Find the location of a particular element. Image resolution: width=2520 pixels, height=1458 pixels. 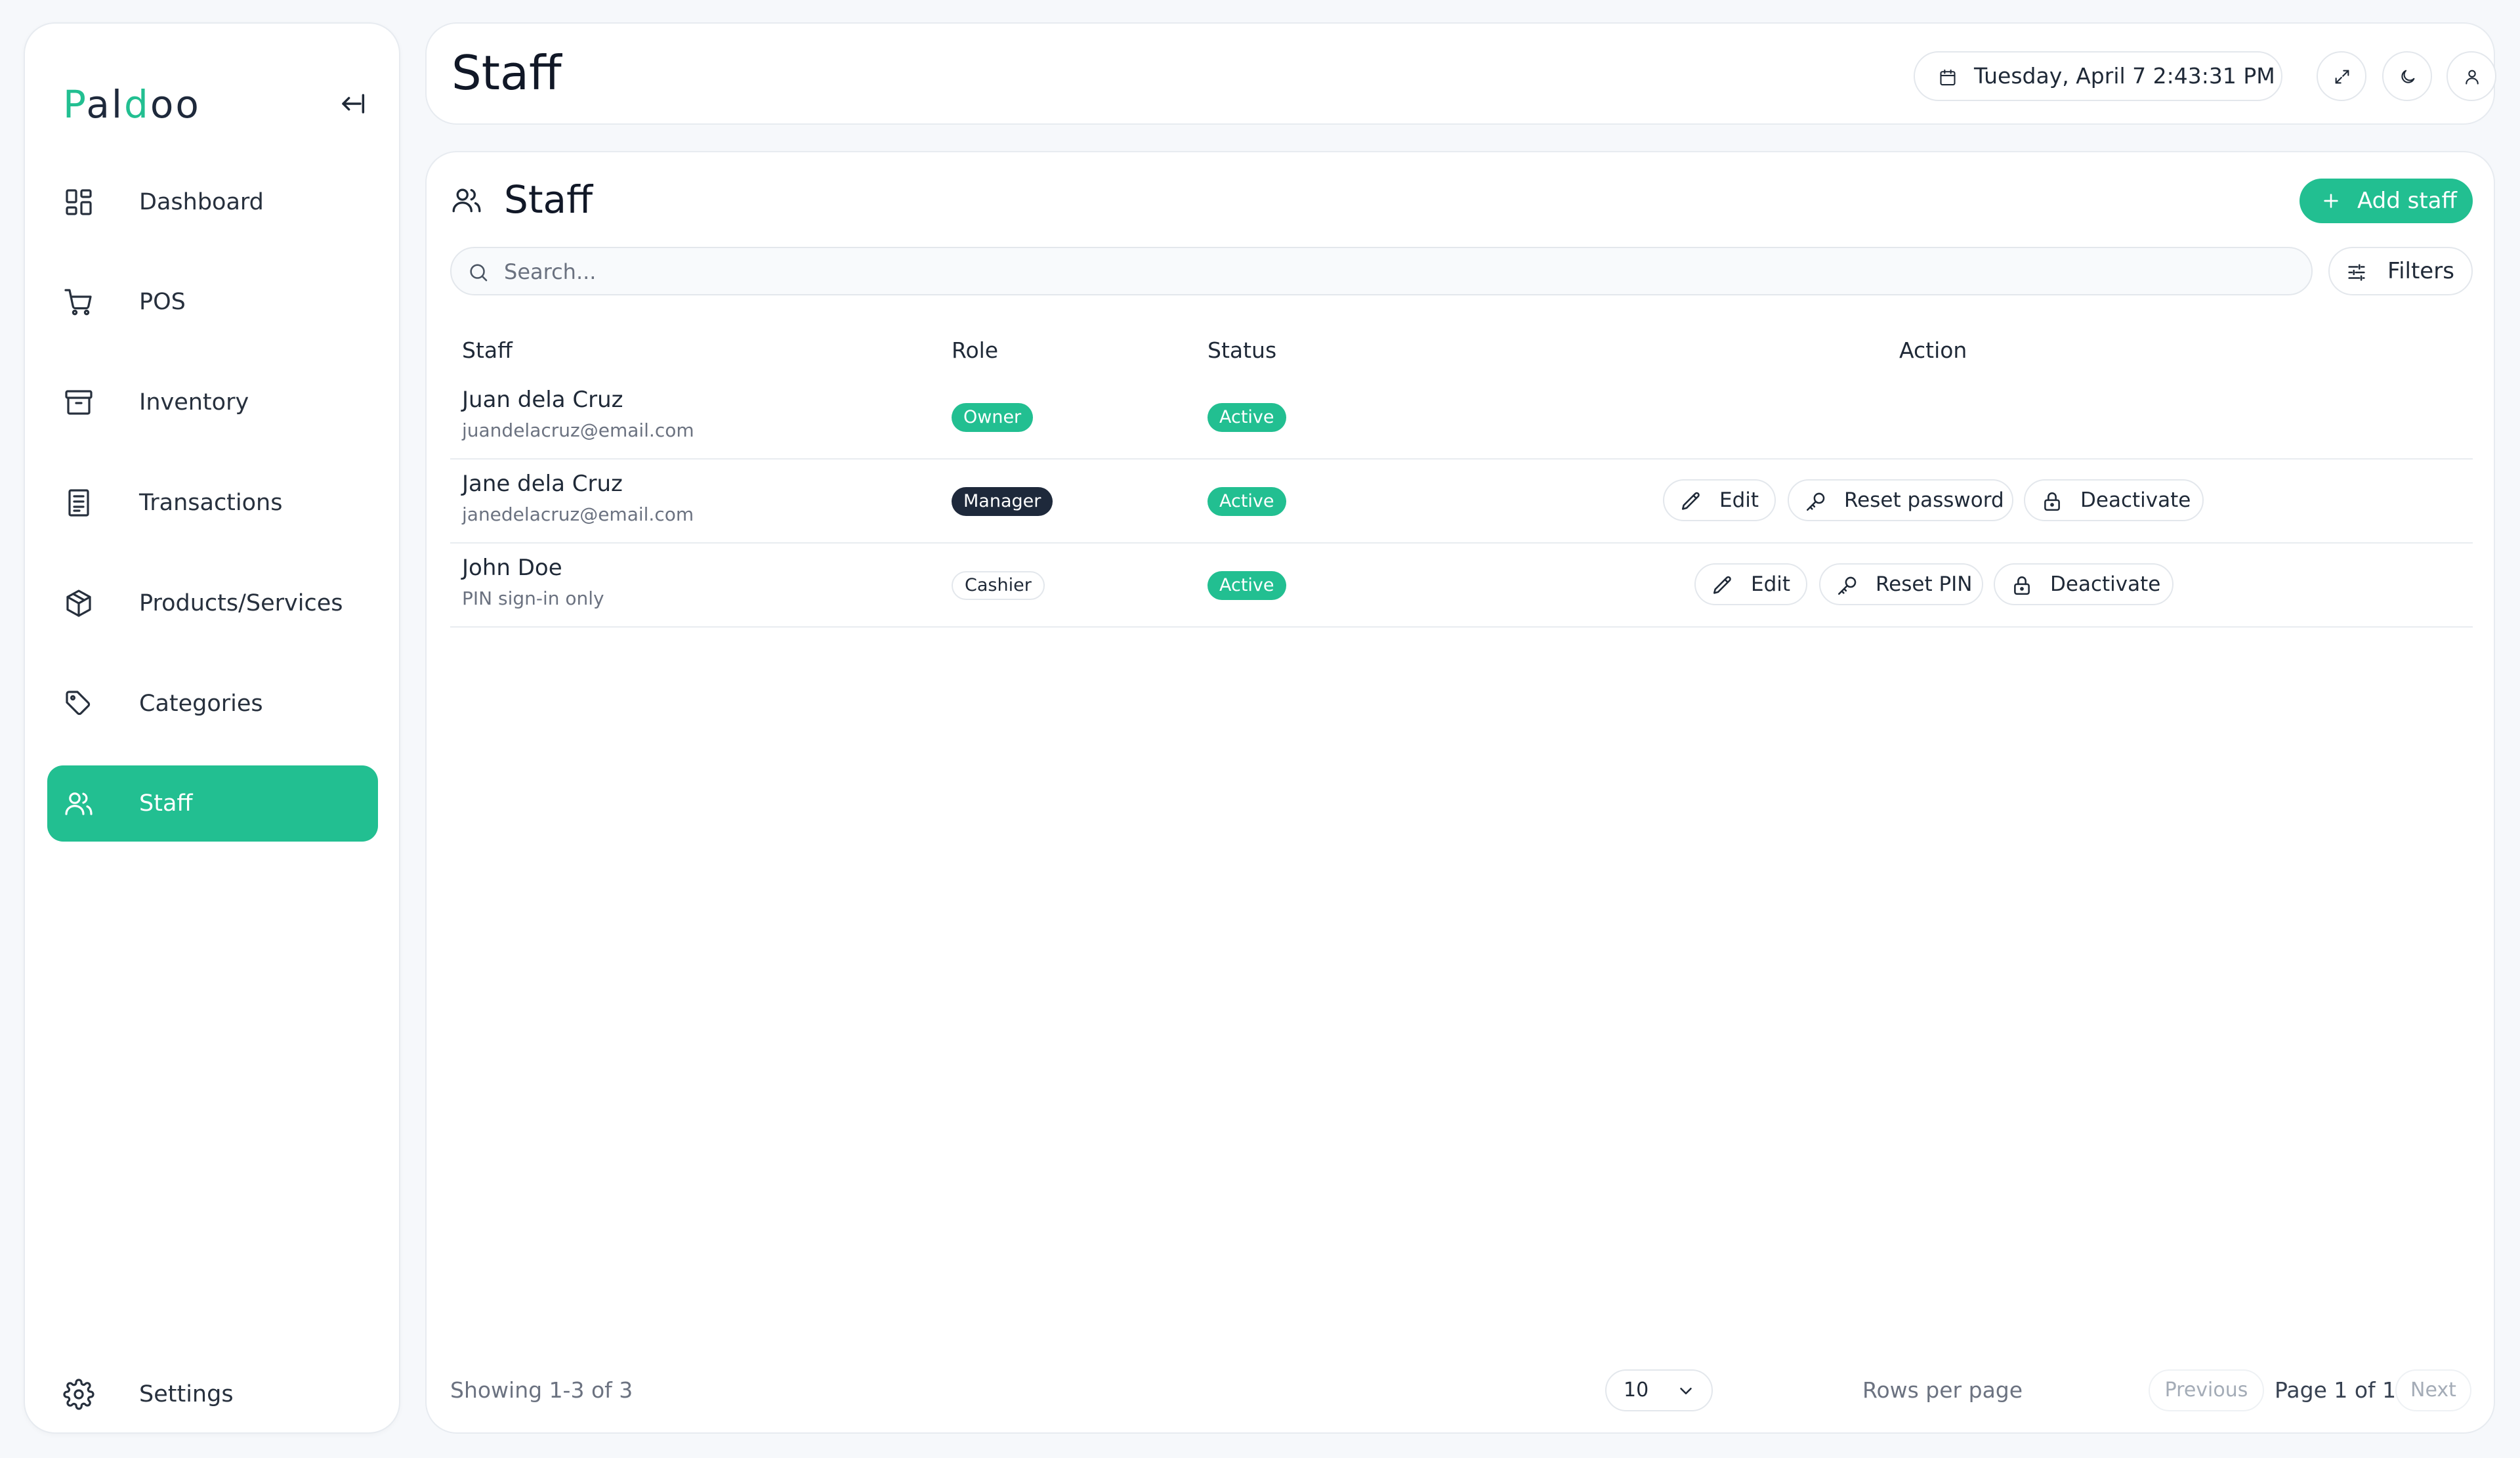

search-bar is located at coordinates (1381, 271).